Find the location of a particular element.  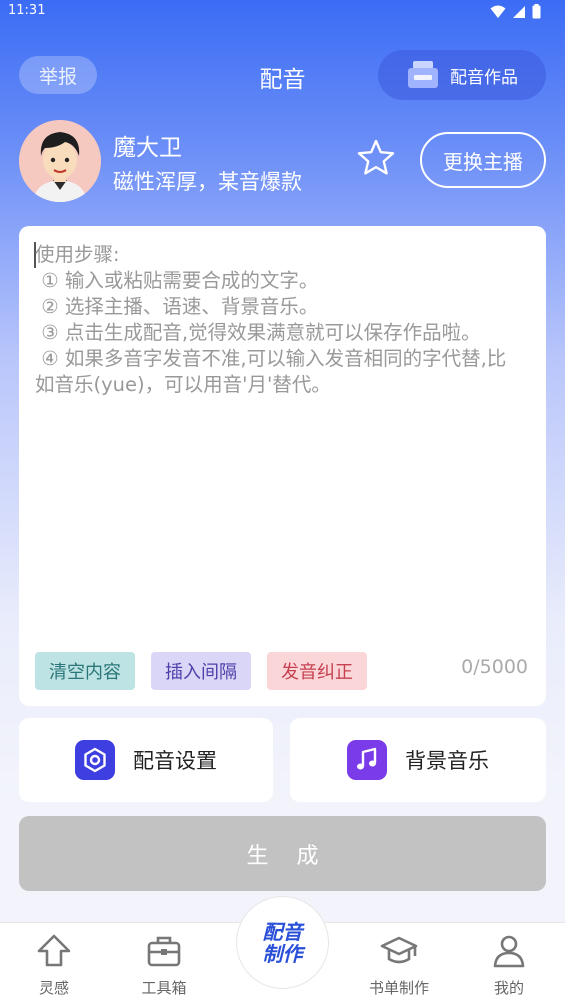

pronunciation-fix-button: 发音纠正 is located at coordinates (317, 671).